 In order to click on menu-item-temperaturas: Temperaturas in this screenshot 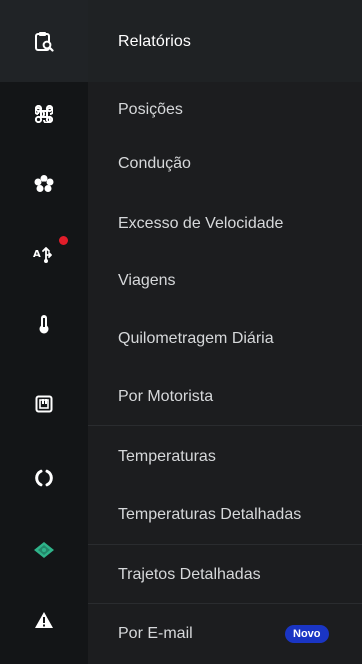, I will do `click(225, 457)`.